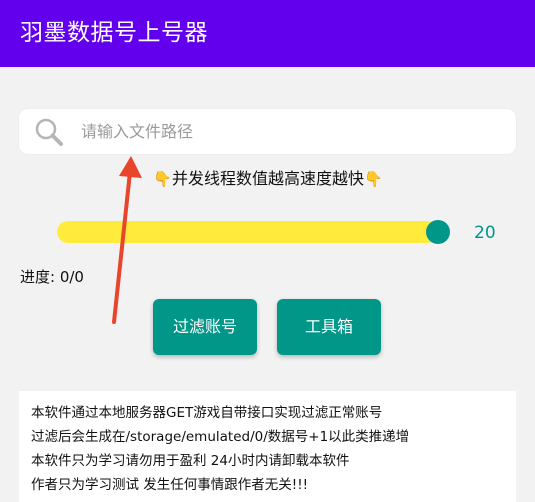 This screenshot has width=535, height=502. I want to click on info-line: 作者只为学习测试 发生任何事情跟作者无关!!!, so click(170, 485).